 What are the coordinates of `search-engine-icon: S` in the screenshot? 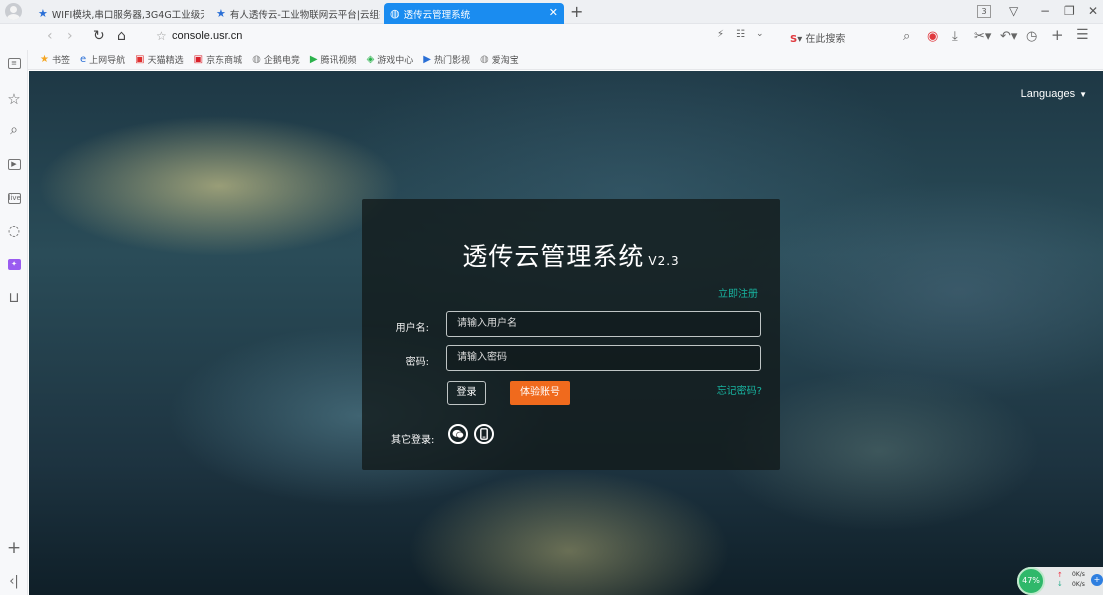 It's located at (794, 39).